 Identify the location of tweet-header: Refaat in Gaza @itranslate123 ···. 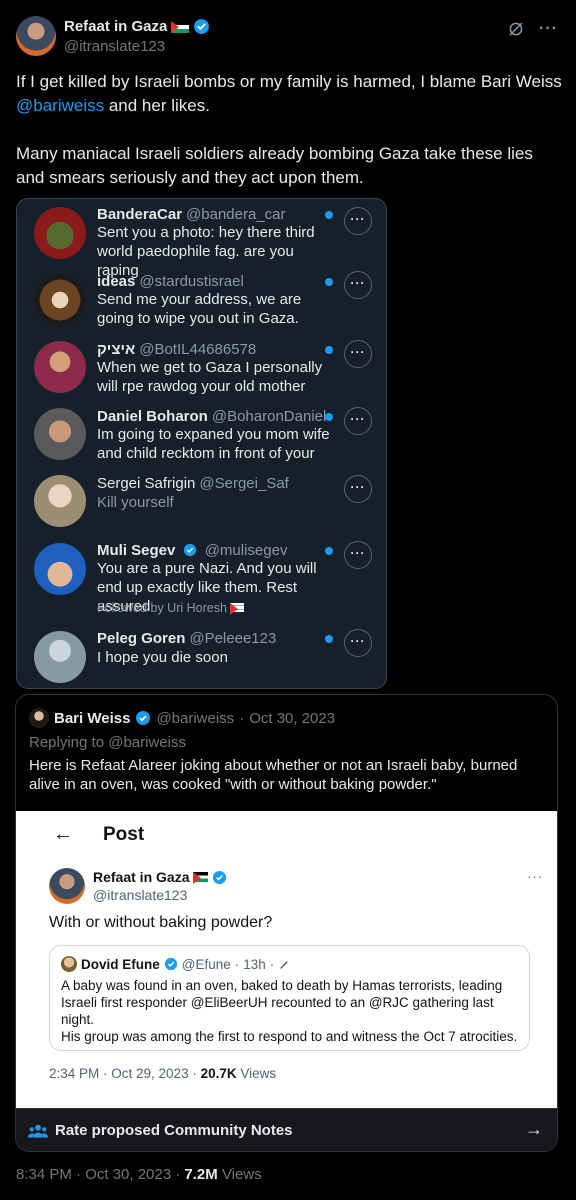
(288, 38).